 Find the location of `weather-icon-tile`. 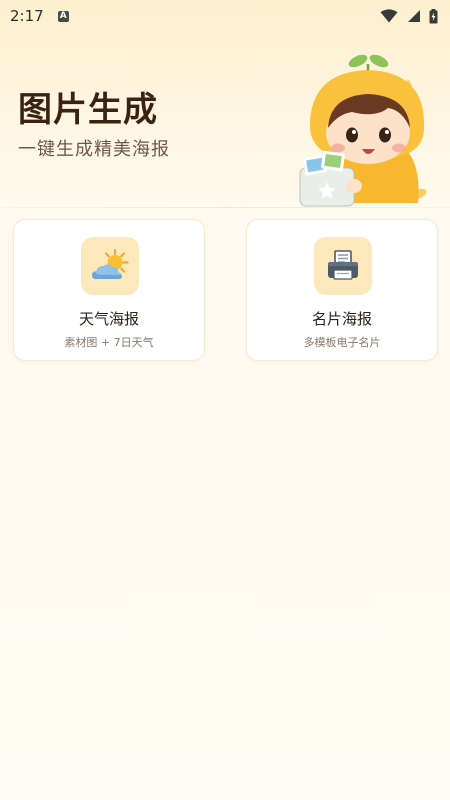

weather-icon-tile is located at coordinates (110, 266).